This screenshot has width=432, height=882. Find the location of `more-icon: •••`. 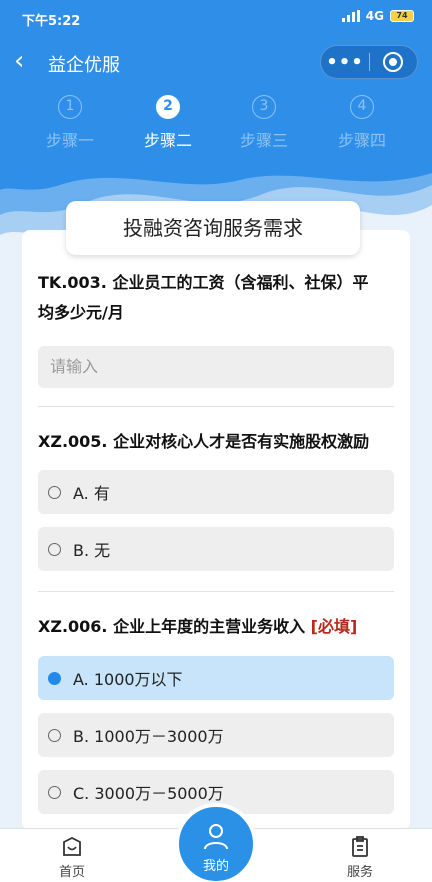

more-icon: ••• is located at coordinates (345, 62).